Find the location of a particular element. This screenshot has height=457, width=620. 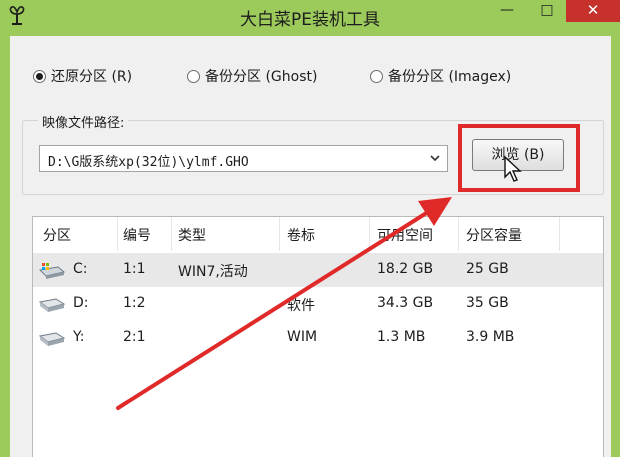

radio-backup-ghost: 备份分区 (Ghost) is located at coordinates (252, 76).